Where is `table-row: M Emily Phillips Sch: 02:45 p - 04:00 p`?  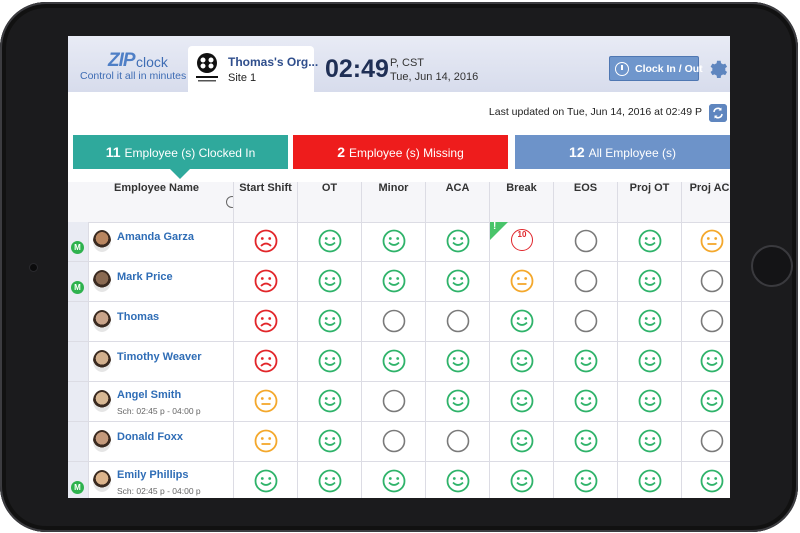 table-row: M Emily Phillips Sch: 02:45 p - 04:00 p is located at coordinates (399, 480).